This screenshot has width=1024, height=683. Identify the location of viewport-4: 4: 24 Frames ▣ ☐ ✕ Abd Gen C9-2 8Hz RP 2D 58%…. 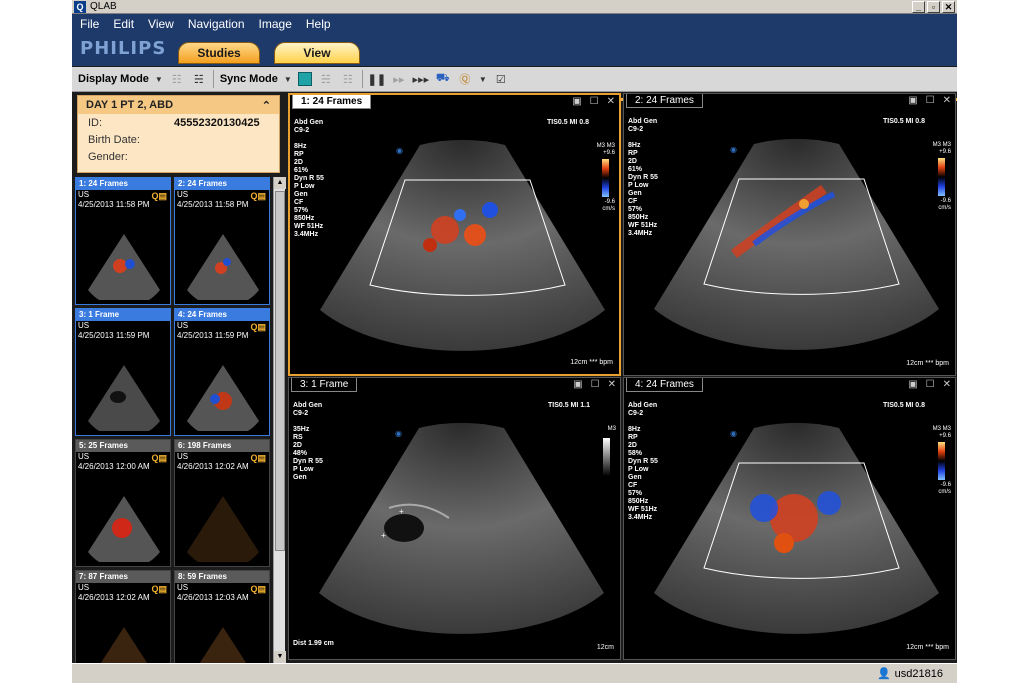
(789, 518).